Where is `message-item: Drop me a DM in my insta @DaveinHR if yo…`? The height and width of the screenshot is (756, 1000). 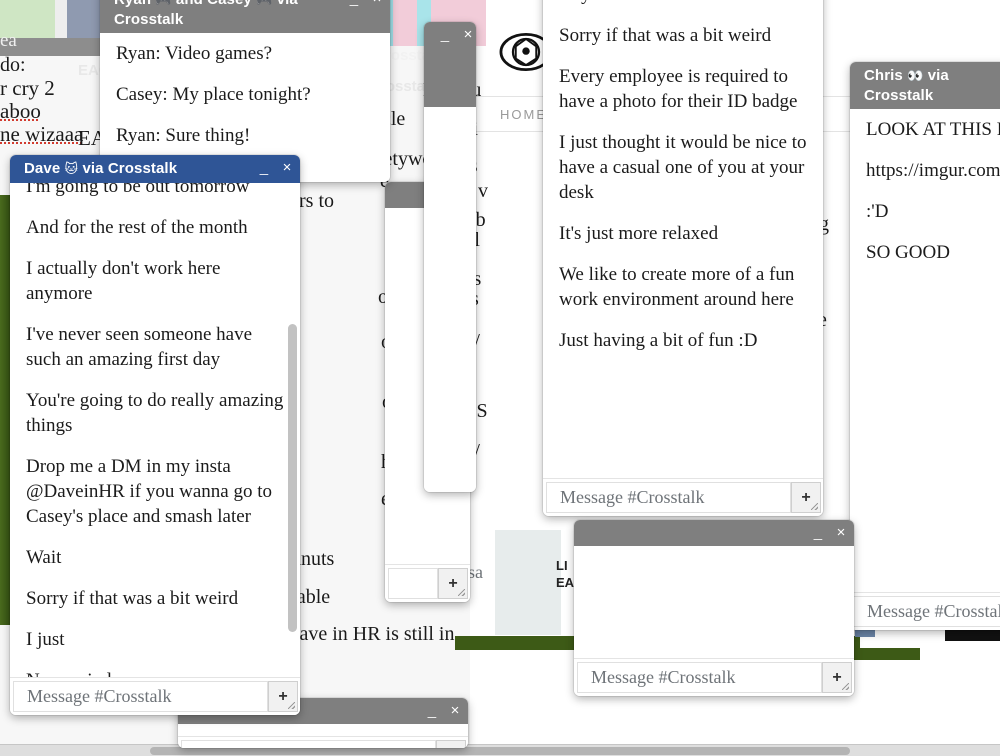
message-item: Drop me a DM in my insta @DaveinHR if yo… is located at coordinates (149, 491).